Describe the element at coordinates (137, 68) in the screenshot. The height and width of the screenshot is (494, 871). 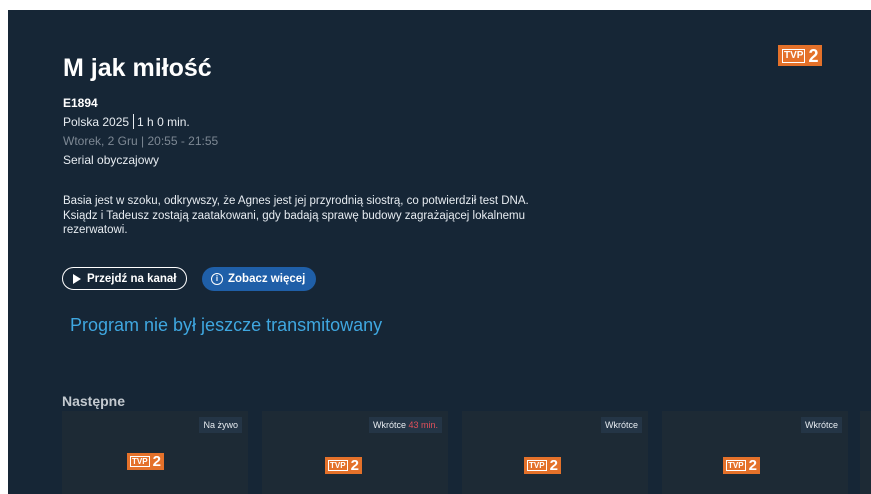
I see `program-title: M jak miłość` at that location.